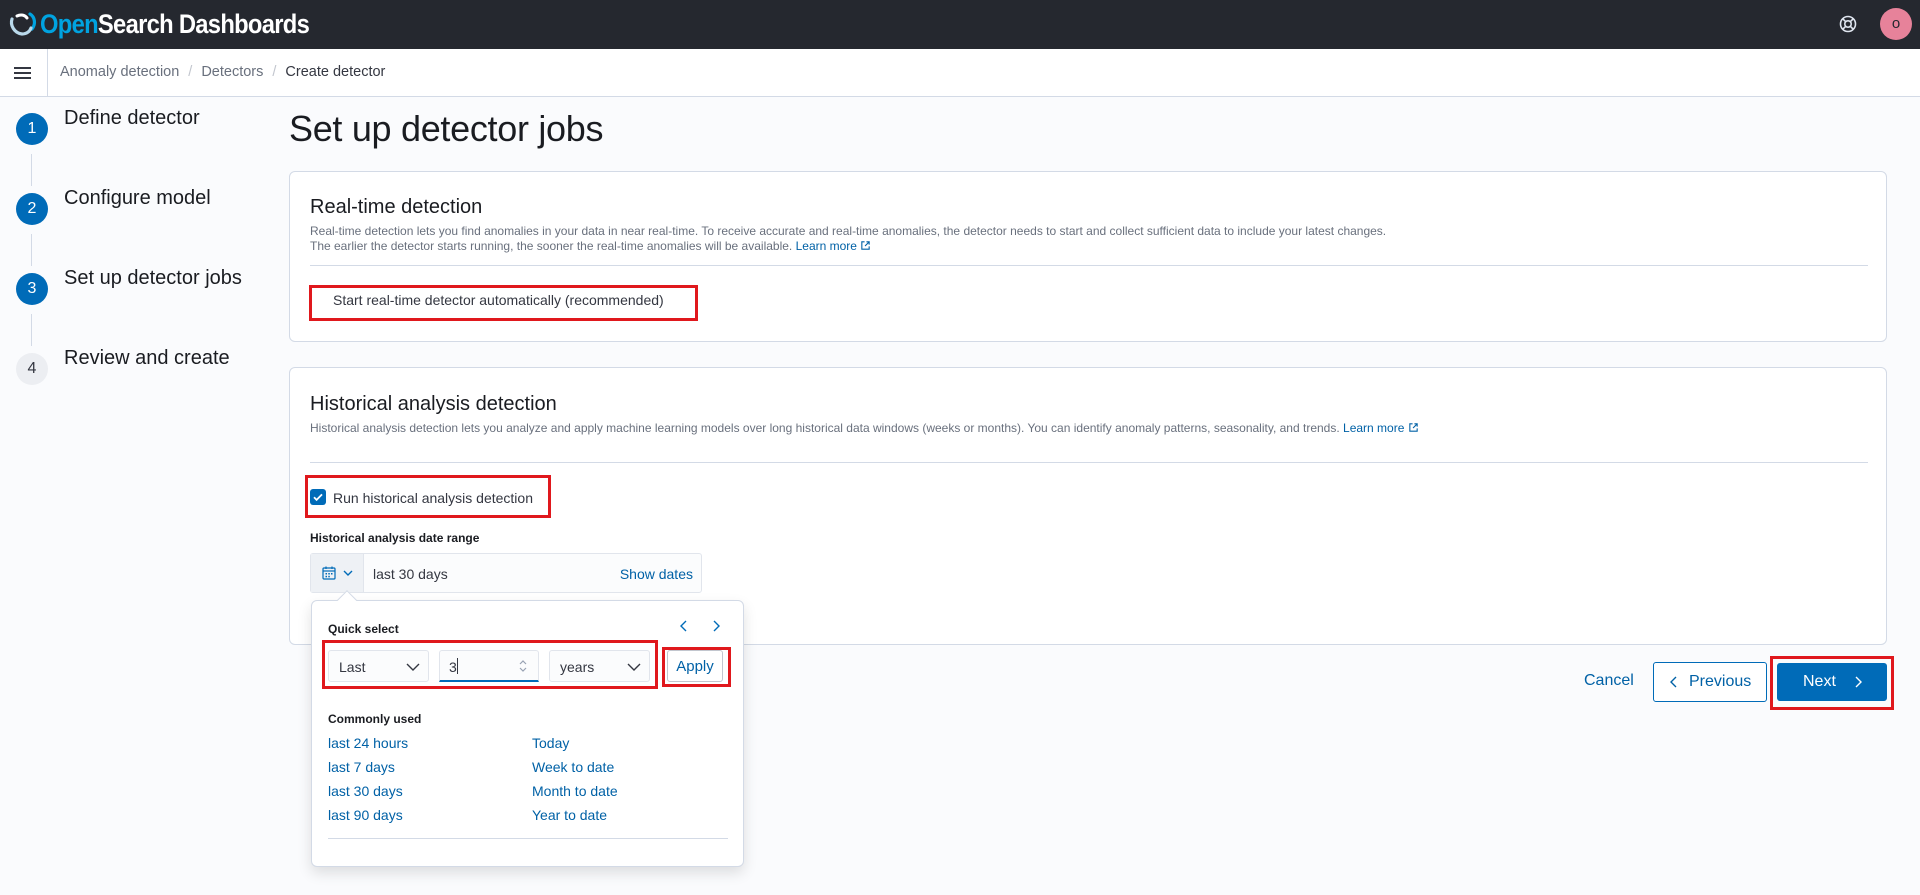 Image resolution: width=1920 pixels, height=895 pixels. Describe the element at coordinates (1720, 681) in the screenshot. I see `previous-label: Previous` at that location.